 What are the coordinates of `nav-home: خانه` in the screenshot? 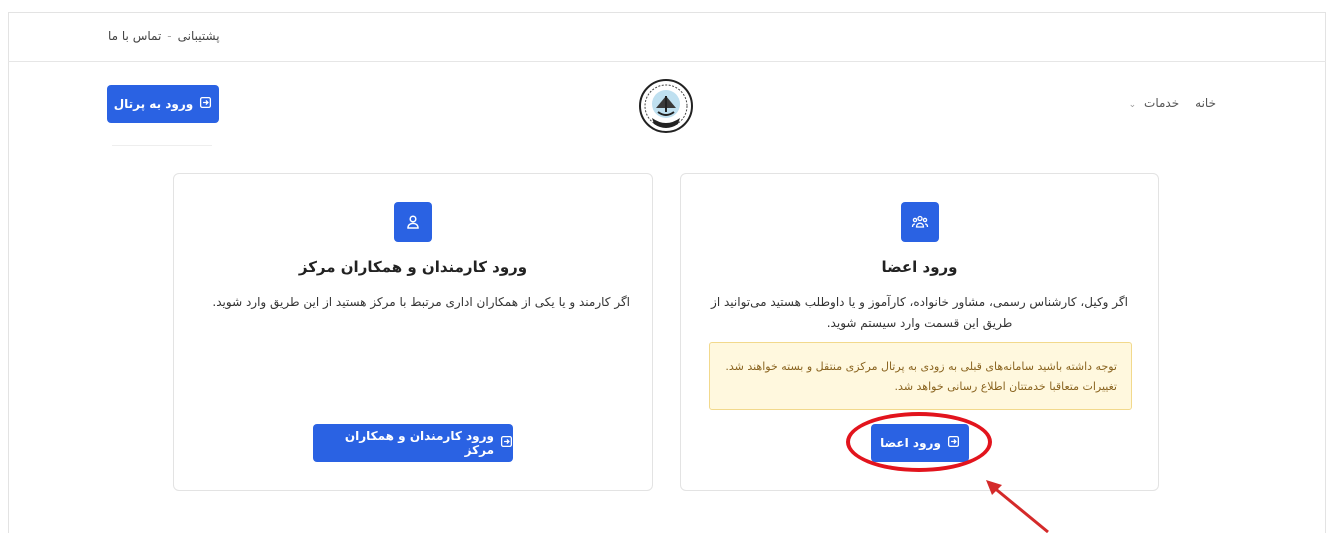 It's located at (1205, 103).